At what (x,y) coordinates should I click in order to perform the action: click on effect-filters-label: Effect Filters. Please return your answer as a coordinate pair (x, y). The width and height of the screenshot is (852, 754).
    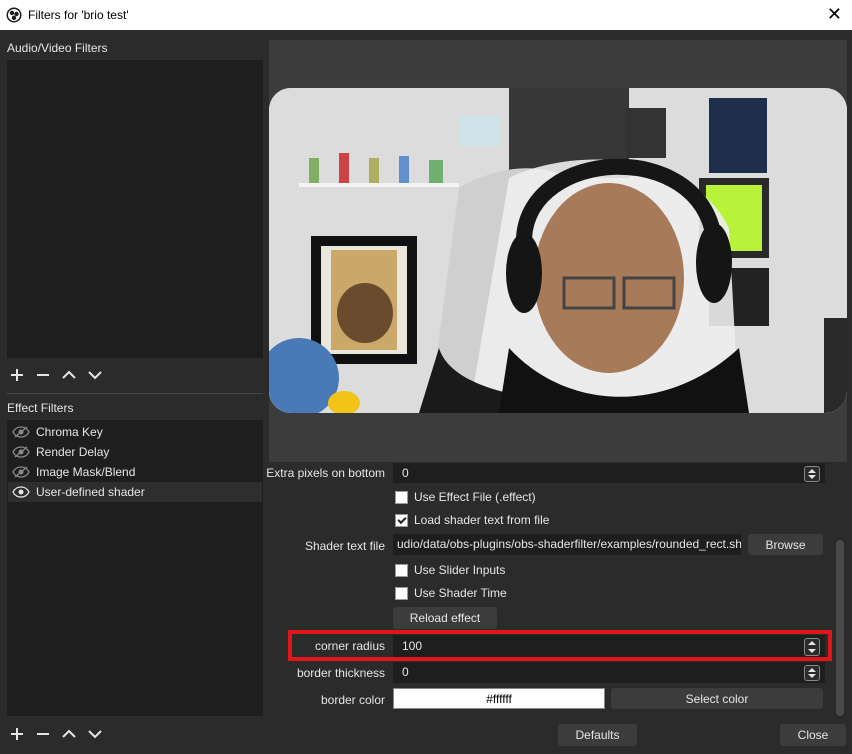
    Looking at the image, I should click on (40, 408).